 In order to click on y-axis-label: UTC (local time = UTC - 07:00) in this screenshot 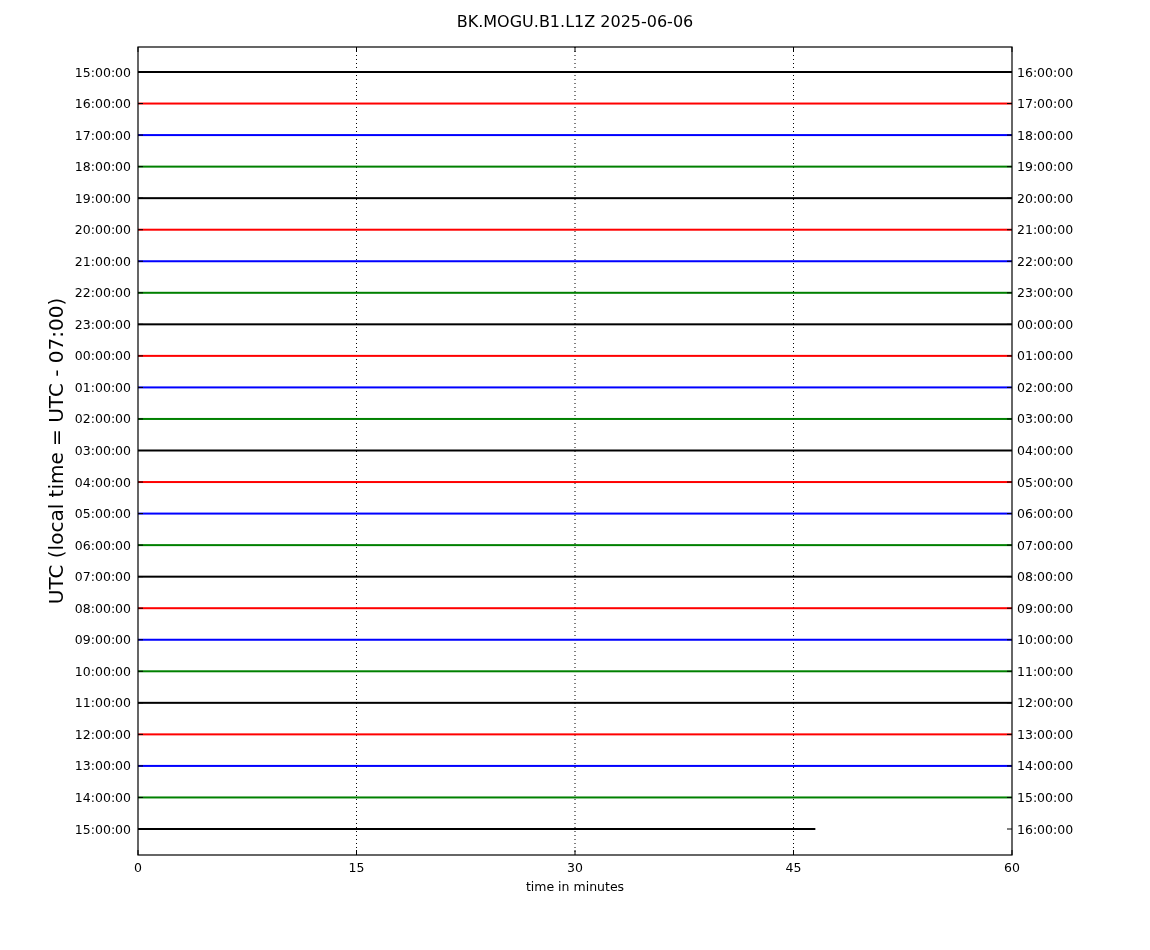, I will do `click(56, 451)`.